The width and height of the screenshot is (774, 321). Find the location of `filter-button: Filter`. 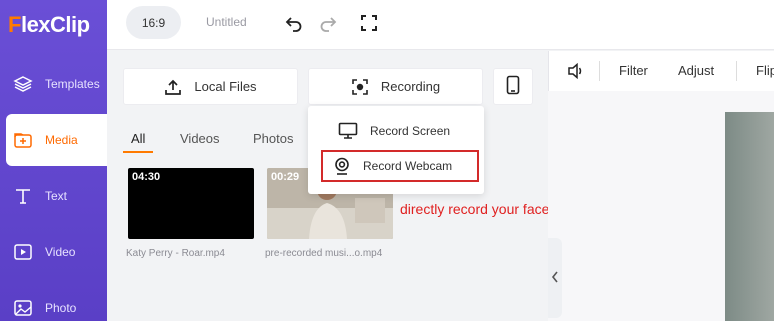

filter-button: Filter is located at coordinates (633, 70).